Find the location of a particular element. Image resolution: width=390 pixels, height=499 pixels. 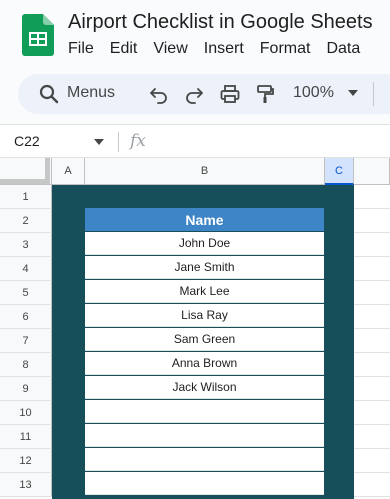

freeze-row-handle is located at coordinates (22, 181).